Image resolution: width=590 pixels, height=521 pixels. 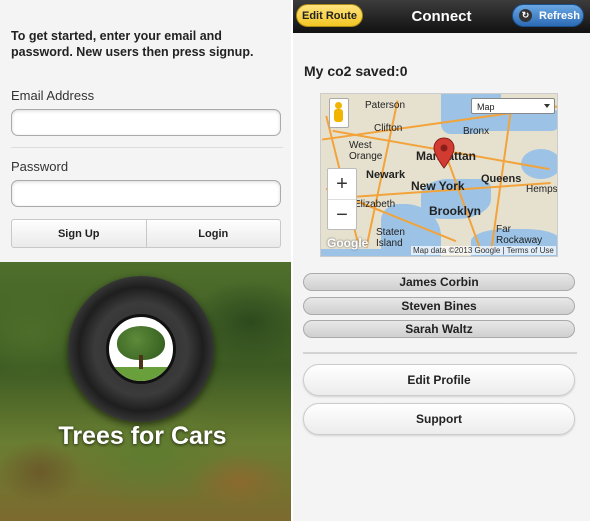 What do you see at coordinates (439, 306) in the screenshot?
I see `person-item: Steven Bines` at bounding box center [439, 306].